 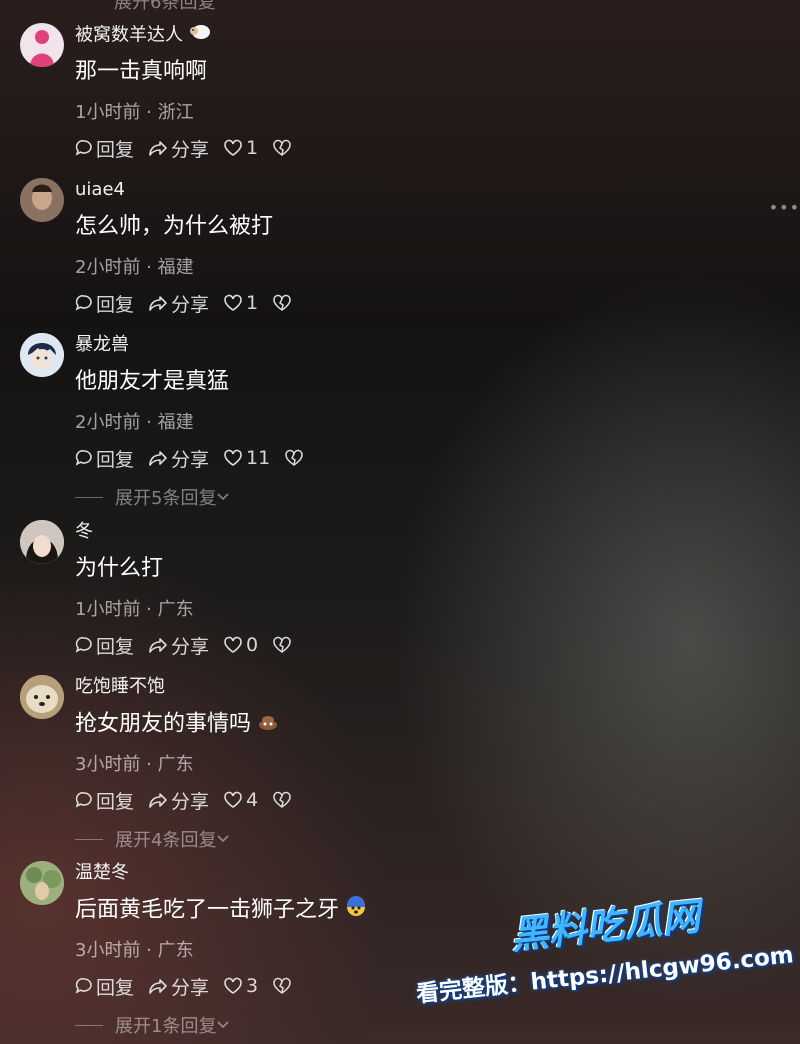 What do you see at coordinates (164, 7) in the screenshot?
I see `expand-replies-top: 展开6条回复` at bounding box center [164, 7].